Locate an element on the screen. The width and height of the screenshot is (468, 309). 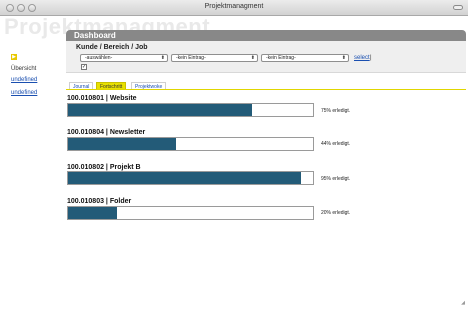
progress-status: 75% erledigt. is located at coordinates (336, 111).